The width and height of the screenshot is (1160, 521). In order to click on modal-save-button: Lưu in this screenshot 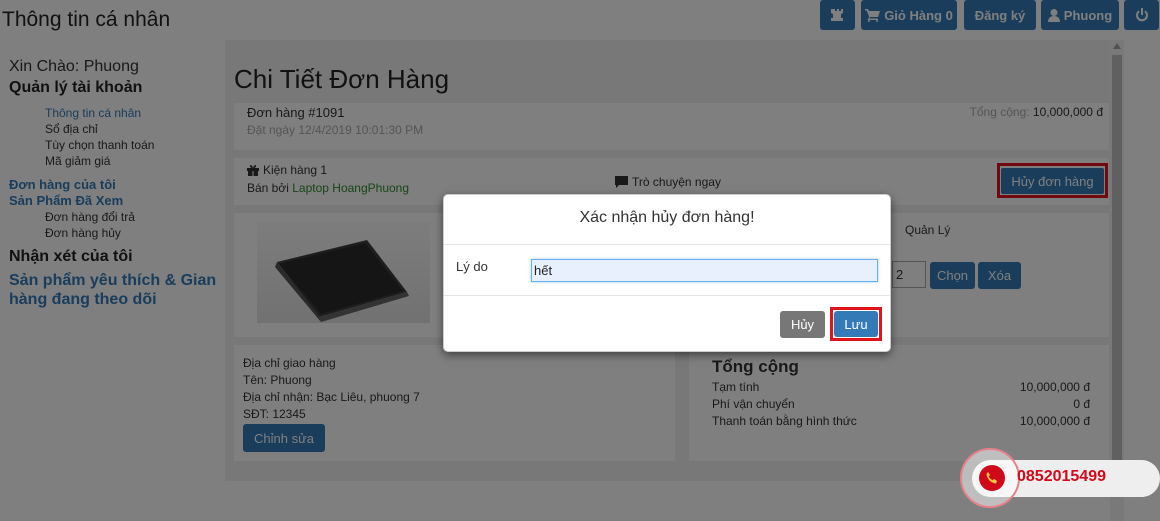, I will do `click(856, 324)`.